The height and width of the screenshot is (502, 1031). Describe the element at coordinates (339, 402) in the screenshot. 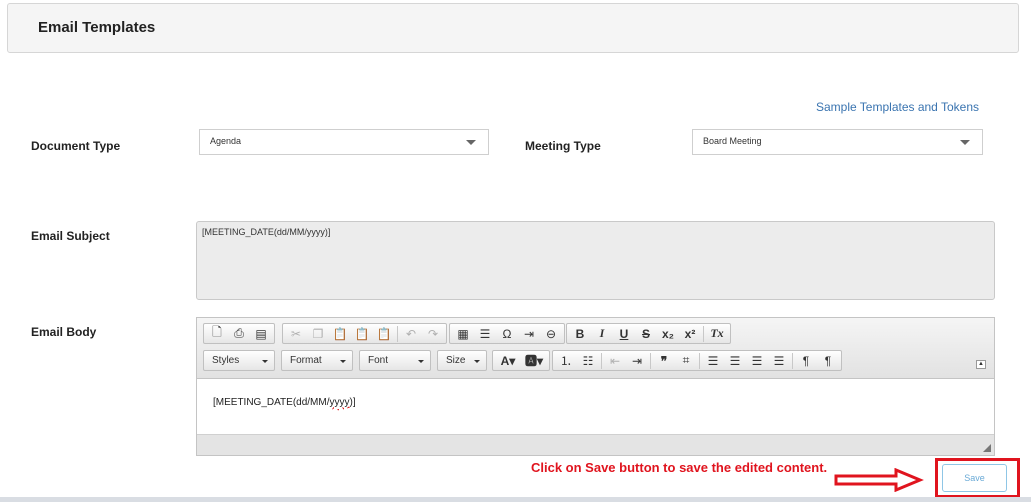

I see `body-text-misspelled: yyyy` at that location.